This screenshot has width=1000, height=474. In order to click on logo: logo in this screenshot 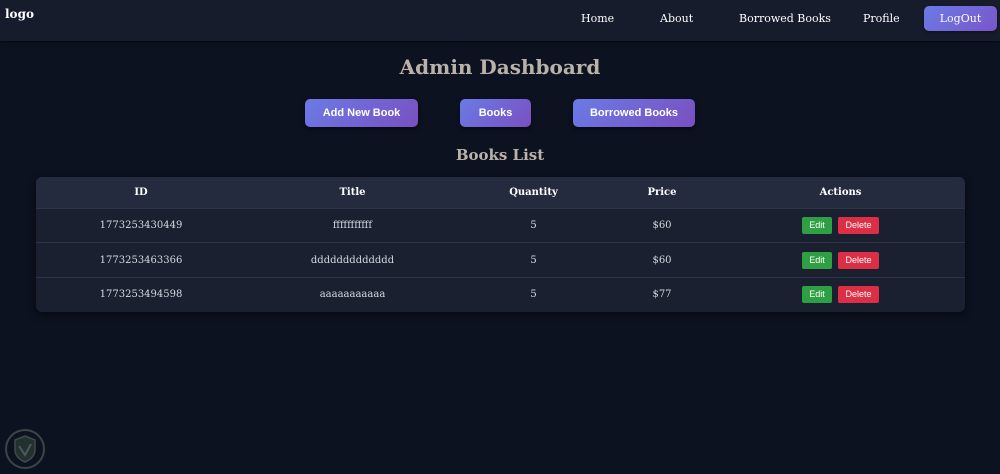, I will do `click(19, 14)`.